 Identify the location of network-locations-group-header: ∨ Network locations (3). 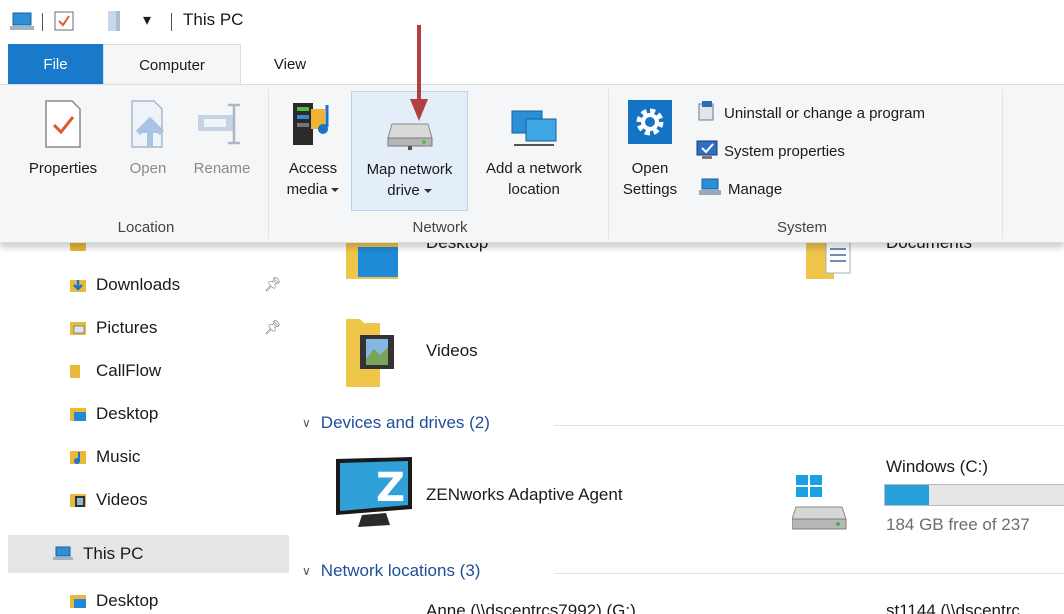
(391, 571).